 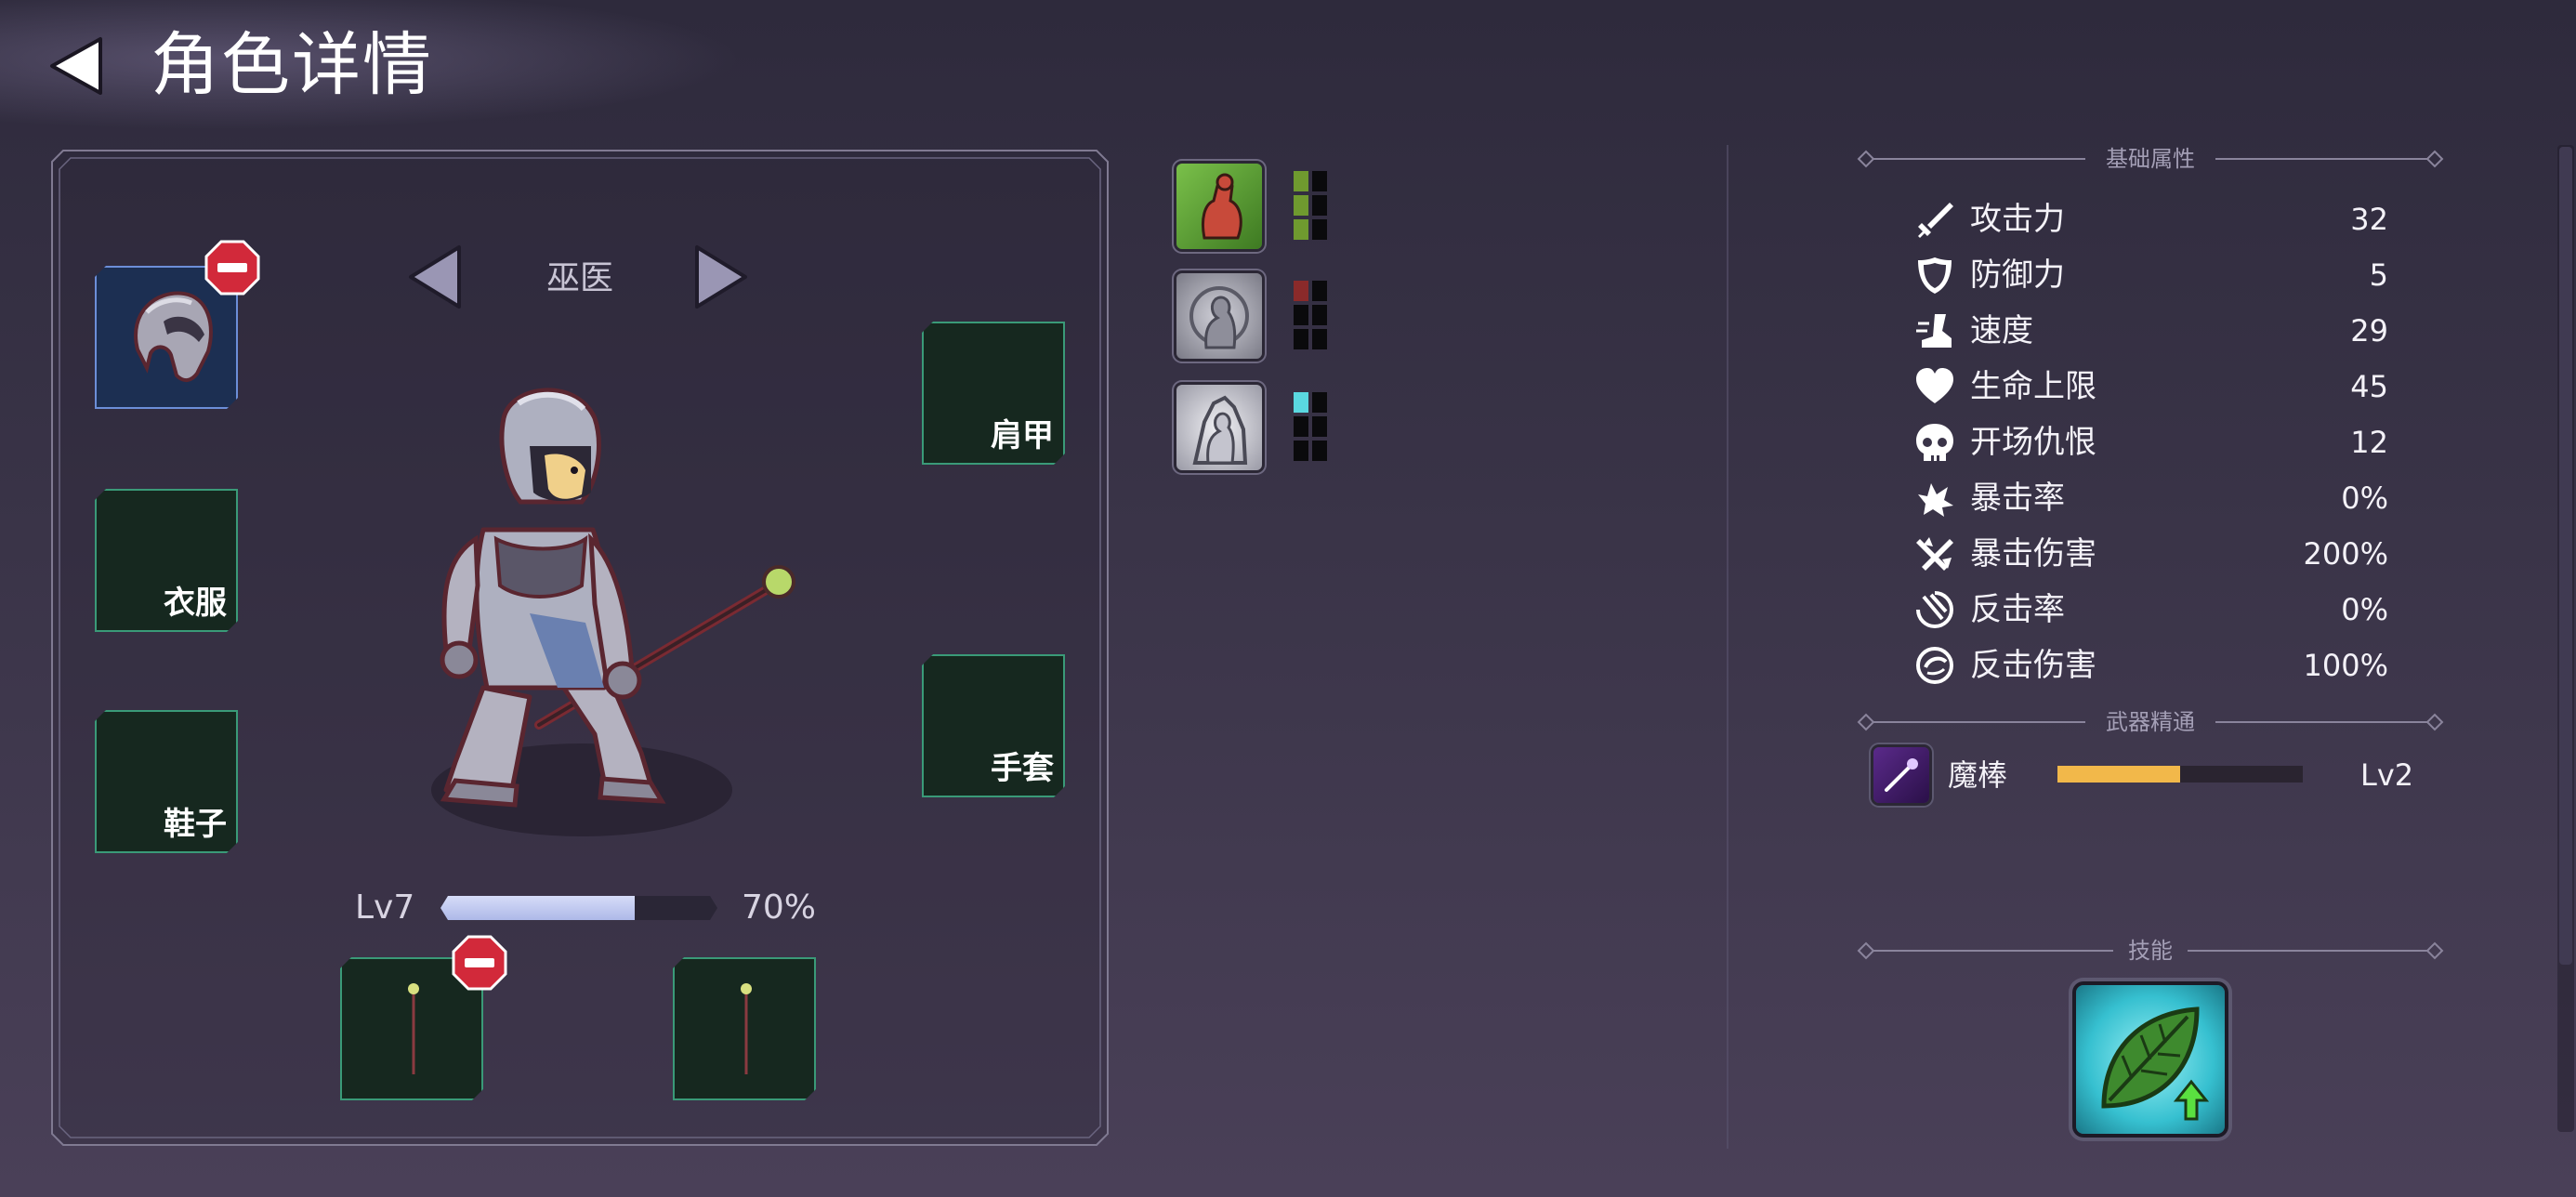 I want to click on gloves-slot: 手套, so click(x=993, y=725).